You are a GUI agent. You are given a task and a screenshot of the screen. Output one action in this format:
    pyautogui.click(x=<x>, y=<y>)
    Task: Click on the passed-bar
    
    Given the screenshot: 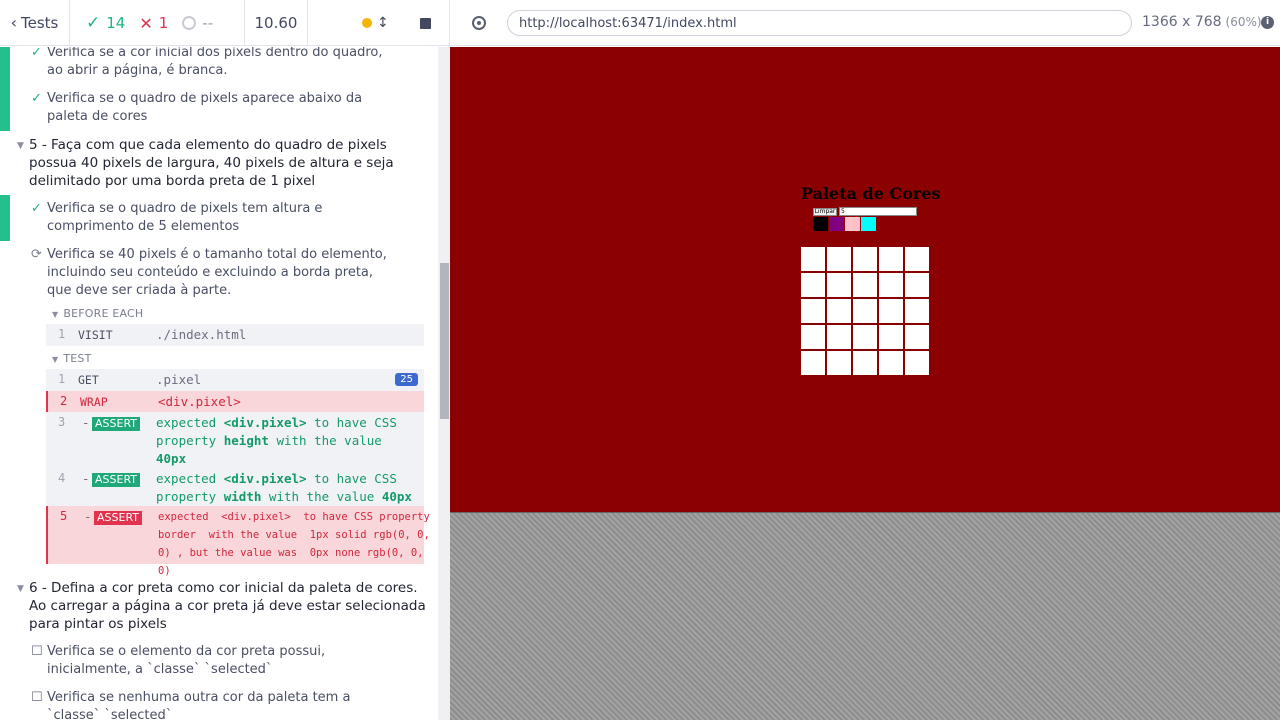 What is the action you would take?
    pyautogui.click(x=5, y=218)
    